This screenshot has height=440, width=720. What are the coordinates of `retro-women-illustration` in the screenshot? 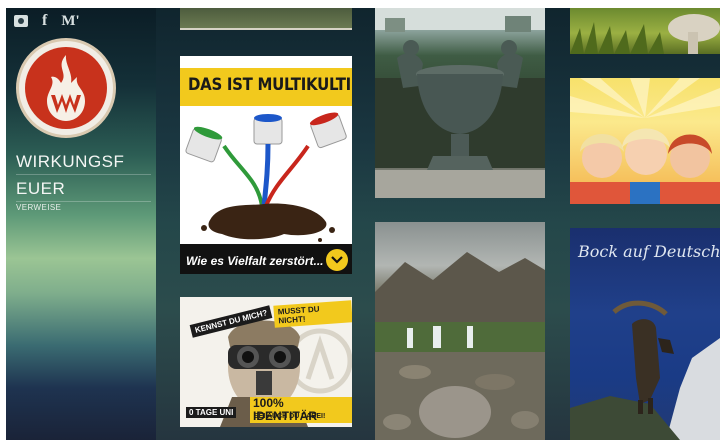 It's located at (645, 141).